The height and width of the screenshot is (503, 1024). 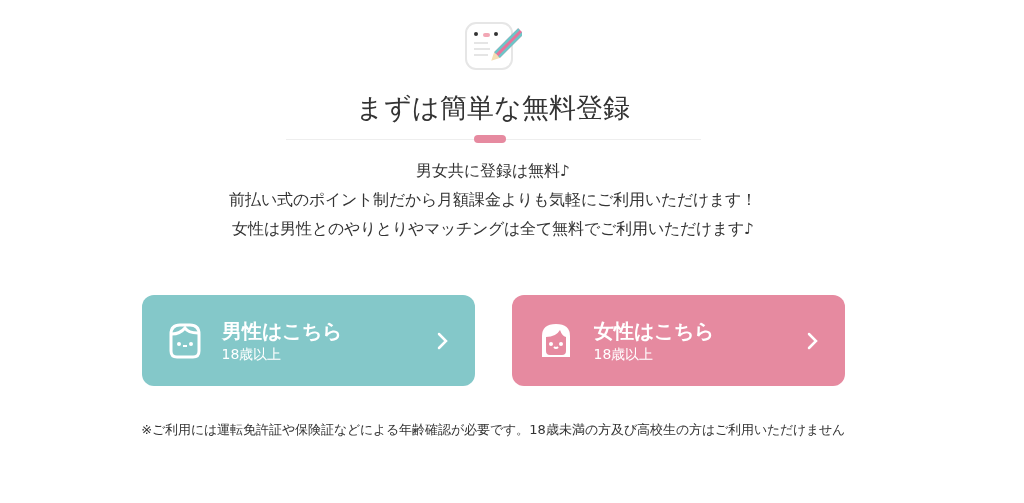 I want to click on register-button: 男性はこちら 18歳以上, so click(x=308, y=340).